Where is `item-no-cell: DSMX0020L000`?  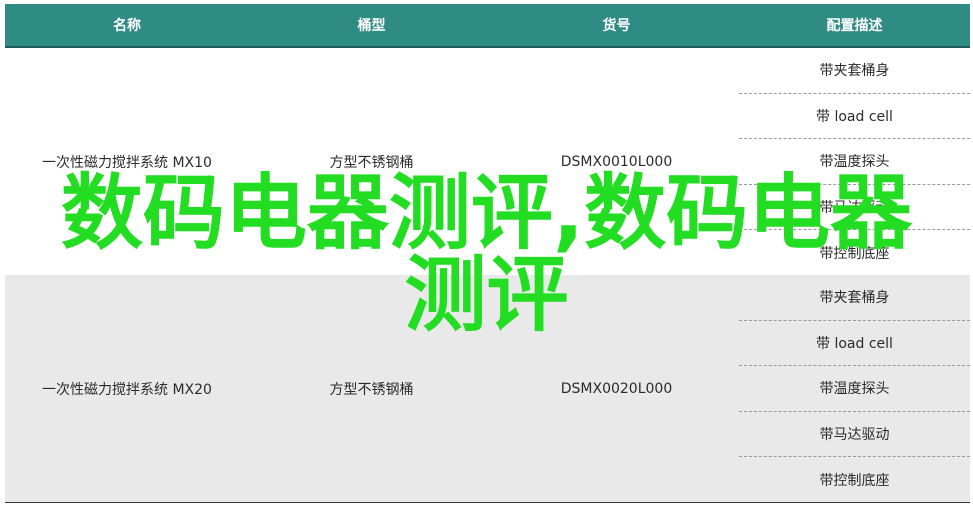 item-no-cell: DSMX0020L000 is located at coordinates (616, 388).